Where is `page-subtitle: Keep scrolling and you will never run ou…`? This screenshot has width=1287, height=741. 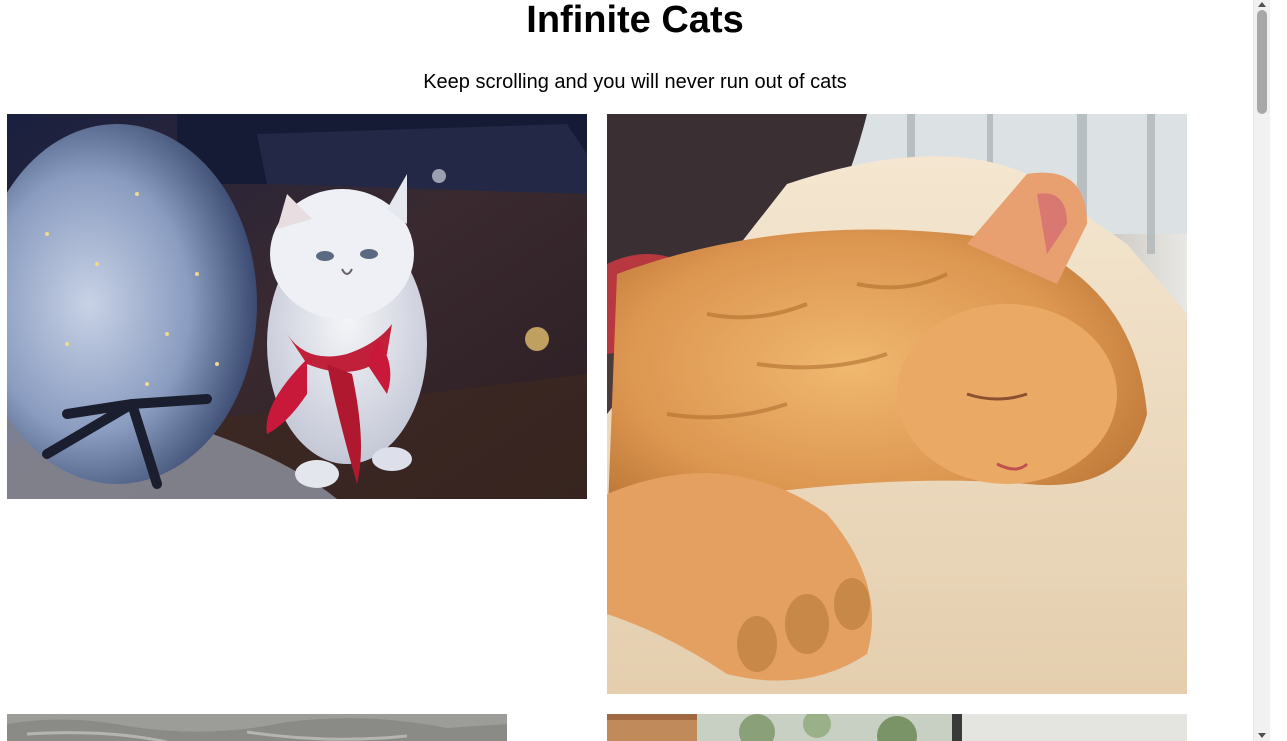
page-subtitle: Keep scrolling and you will never run ou… is located at coordinates (635, 82).